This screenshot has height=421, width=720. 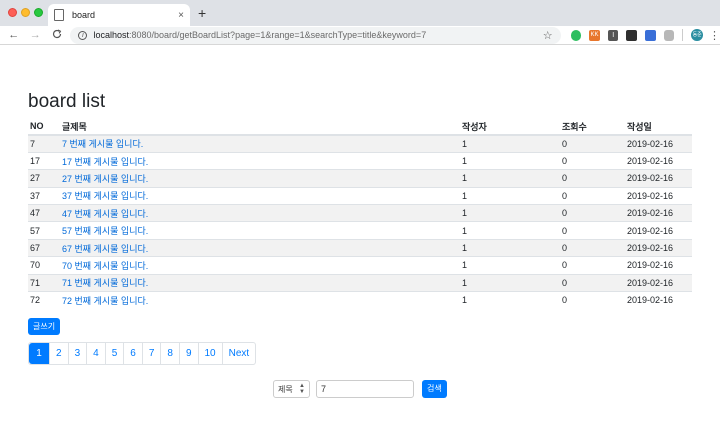 I want to click on table-cell: 7 번째 게시물 입니다., so click(x=260, y=143).